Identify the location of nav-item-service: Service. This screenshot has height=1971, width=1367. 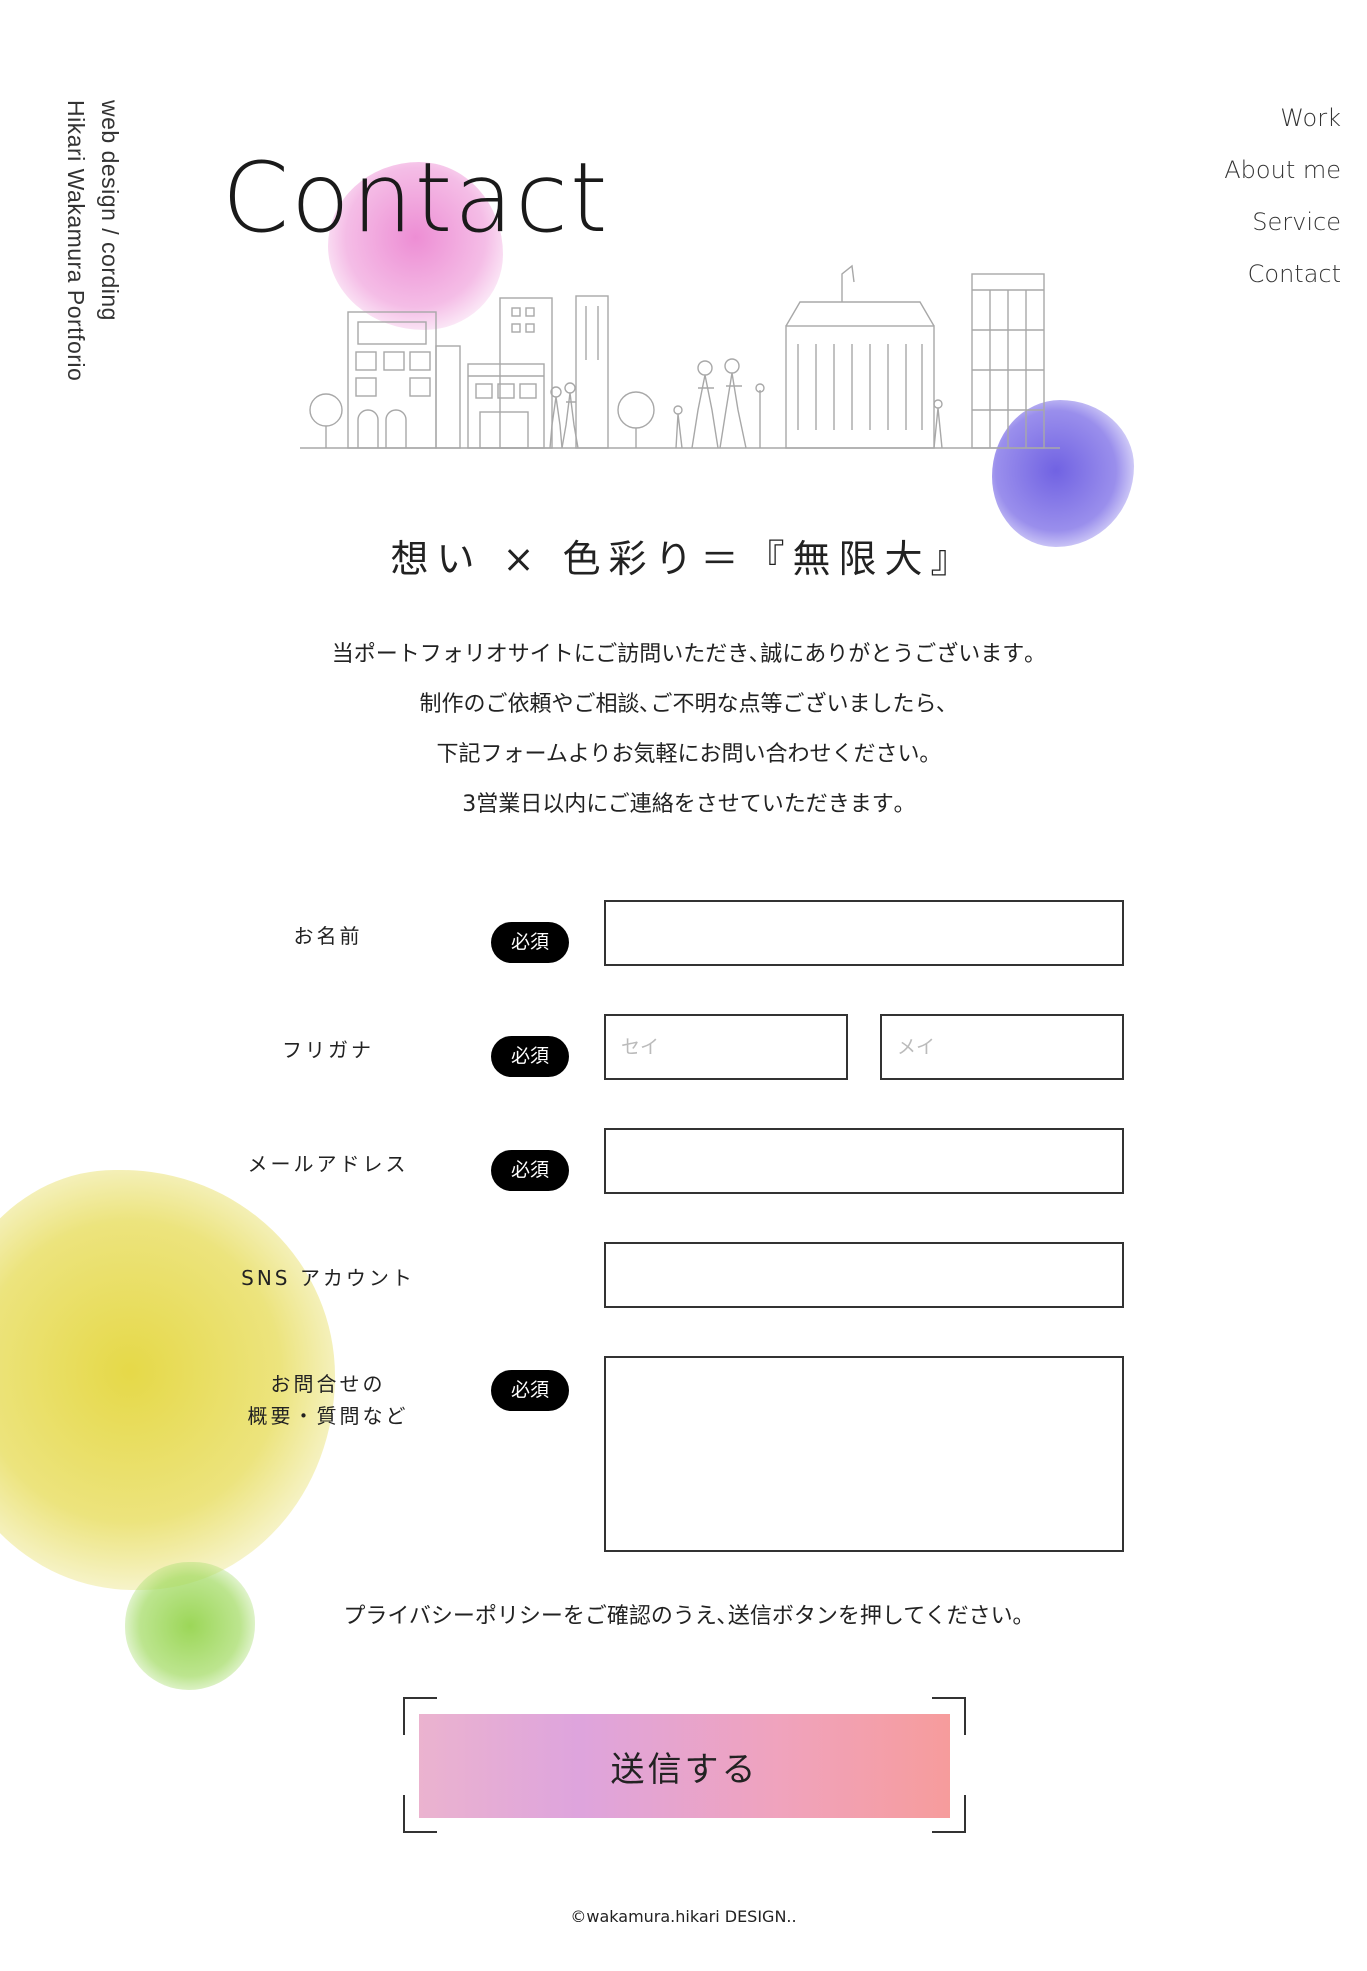
(1282, 222).